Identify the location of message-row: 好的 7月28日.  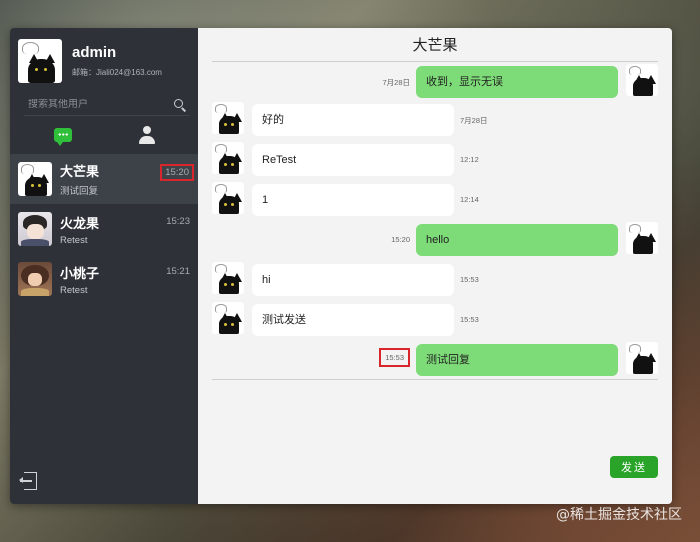
(435, 120).